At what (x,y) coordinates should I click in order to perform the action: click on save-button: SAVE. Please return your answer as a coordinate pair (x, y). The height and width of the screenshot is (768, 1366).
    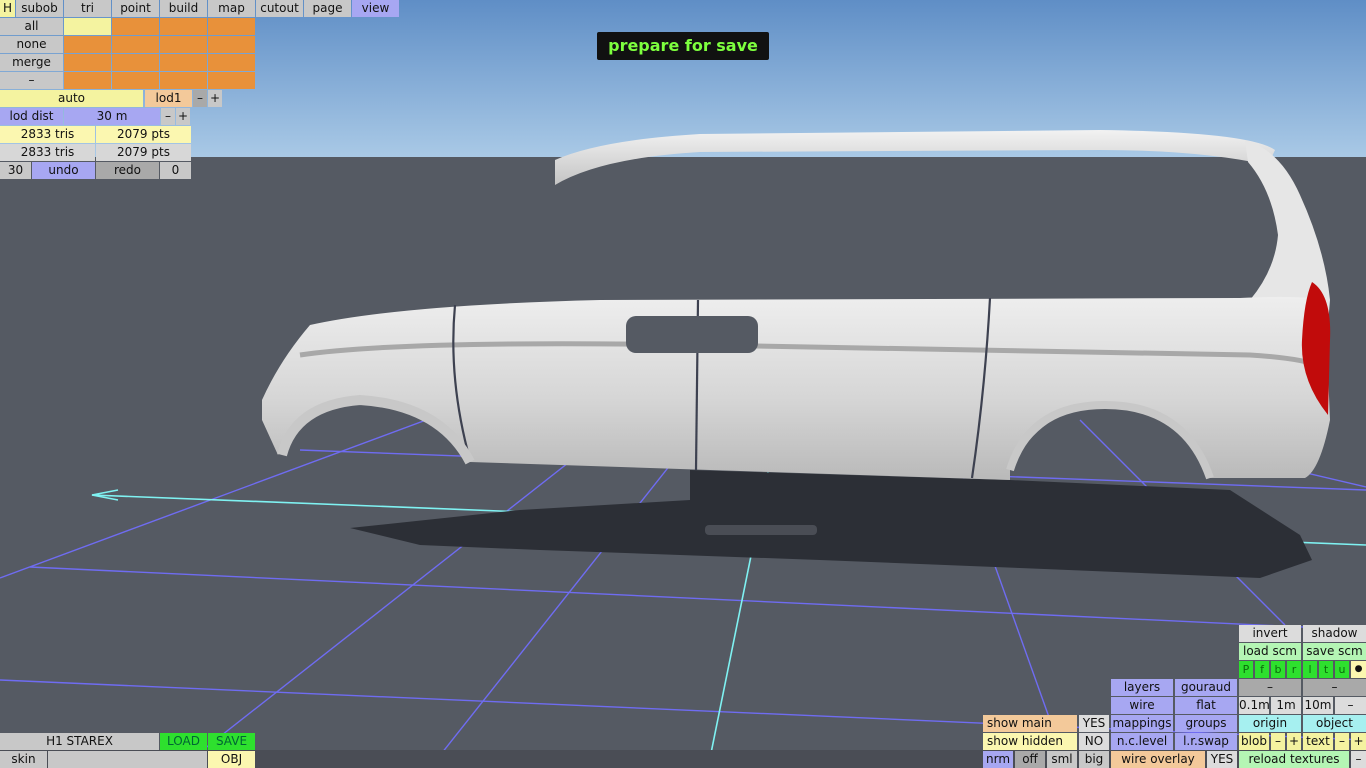
    Looking at the image, I should click on (231, 741).